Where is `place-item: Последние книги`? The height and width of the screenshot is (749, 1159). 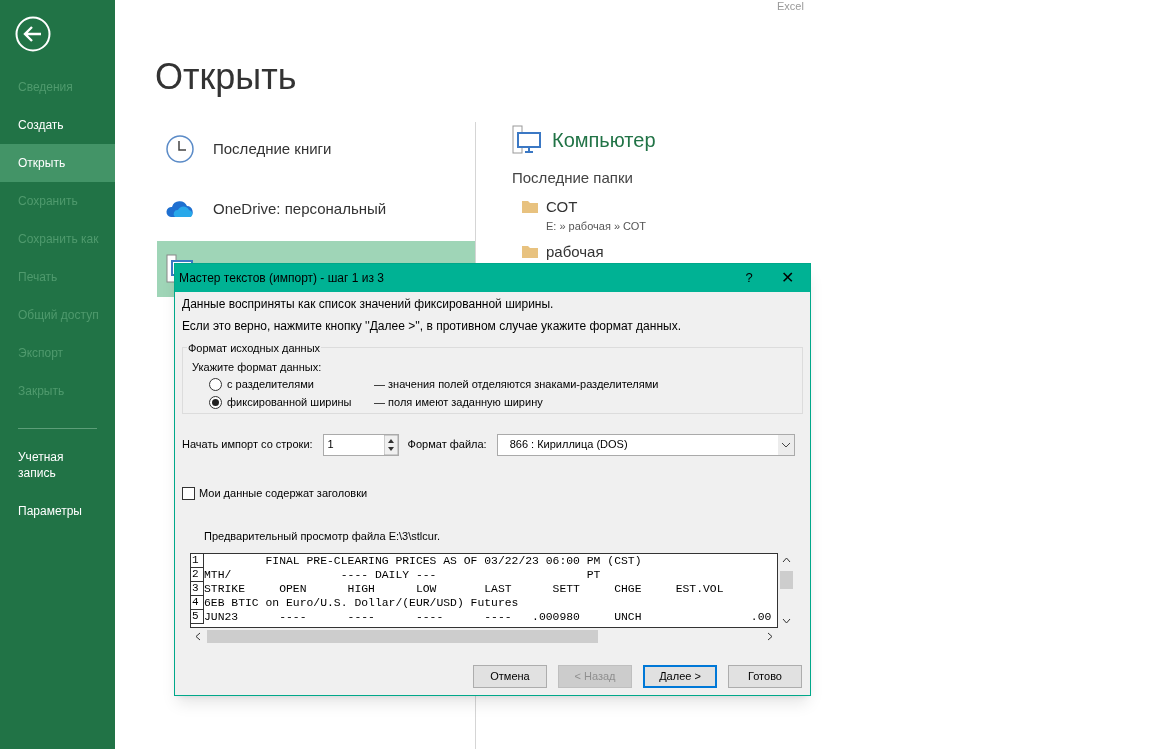
place-item: Последние книги is located at coordinates (316, 149).